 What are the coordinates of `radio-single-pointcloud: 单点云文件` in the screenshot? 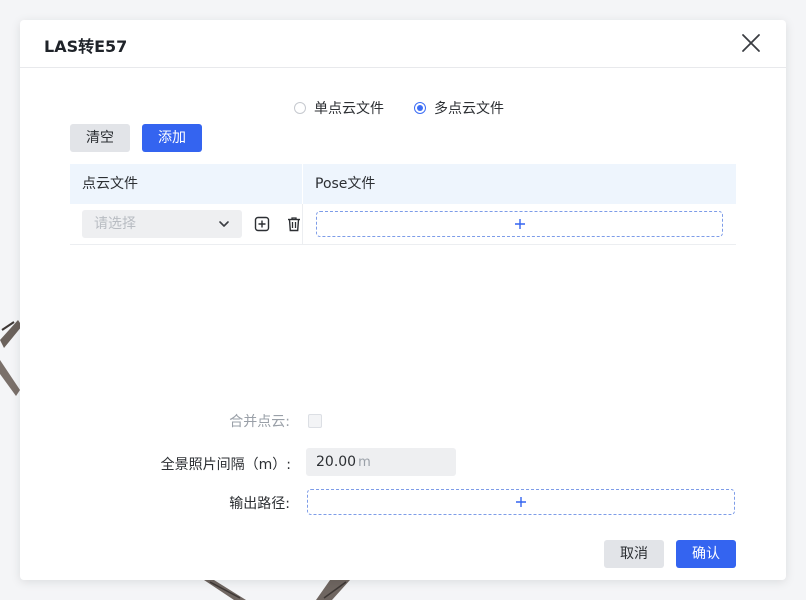 It's located at (339, 108).